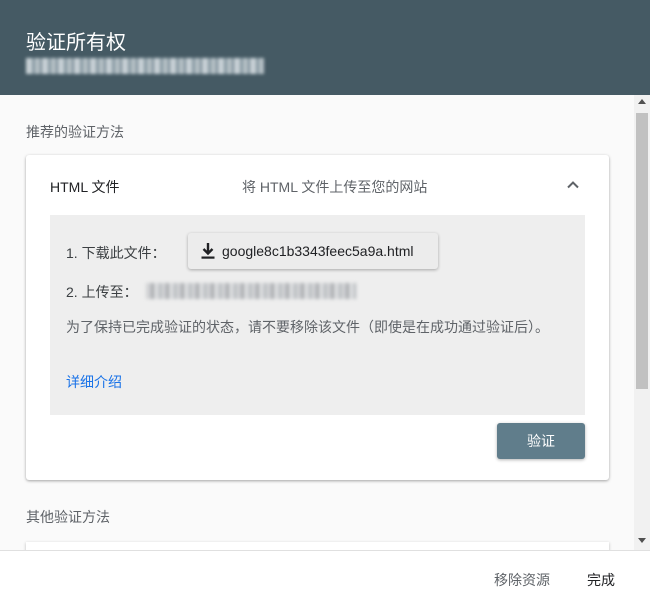 This screenshot has height=601, width=650. I want to click on download-filename: google8c1b3343feec5a9a.html, so click(318, 251).